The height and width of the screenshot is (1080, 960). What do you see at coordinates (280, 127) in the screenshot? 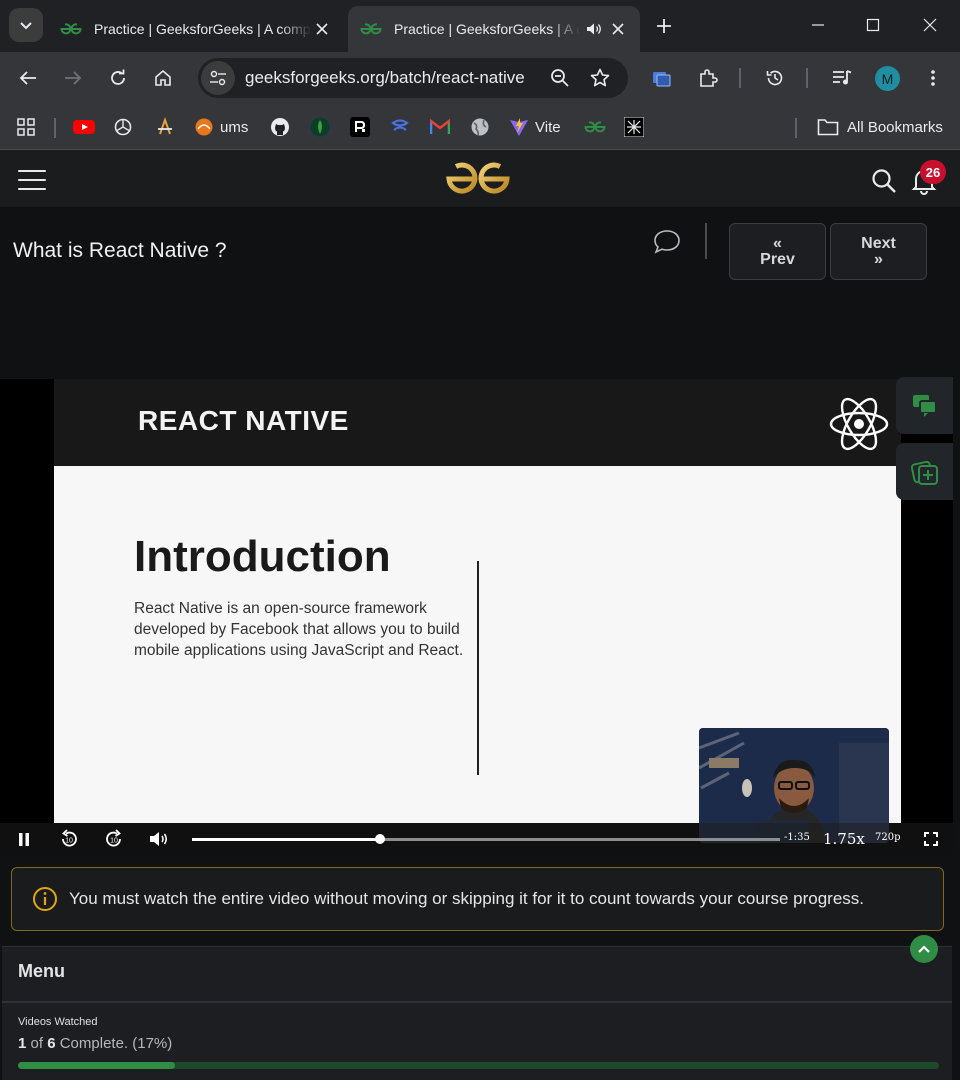
I see `github-icon` at bounding box center [280, 127].